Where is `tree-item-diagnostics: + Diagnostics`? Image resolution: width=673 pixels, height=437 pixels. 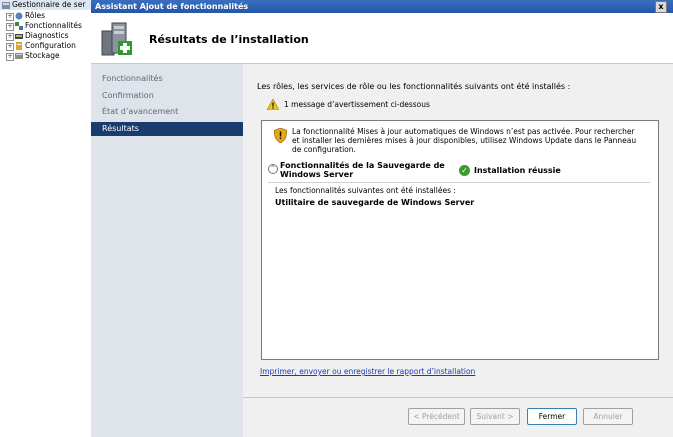 tree-item-diagnostics: + Diagnostics is located at coordinates (45, 36).